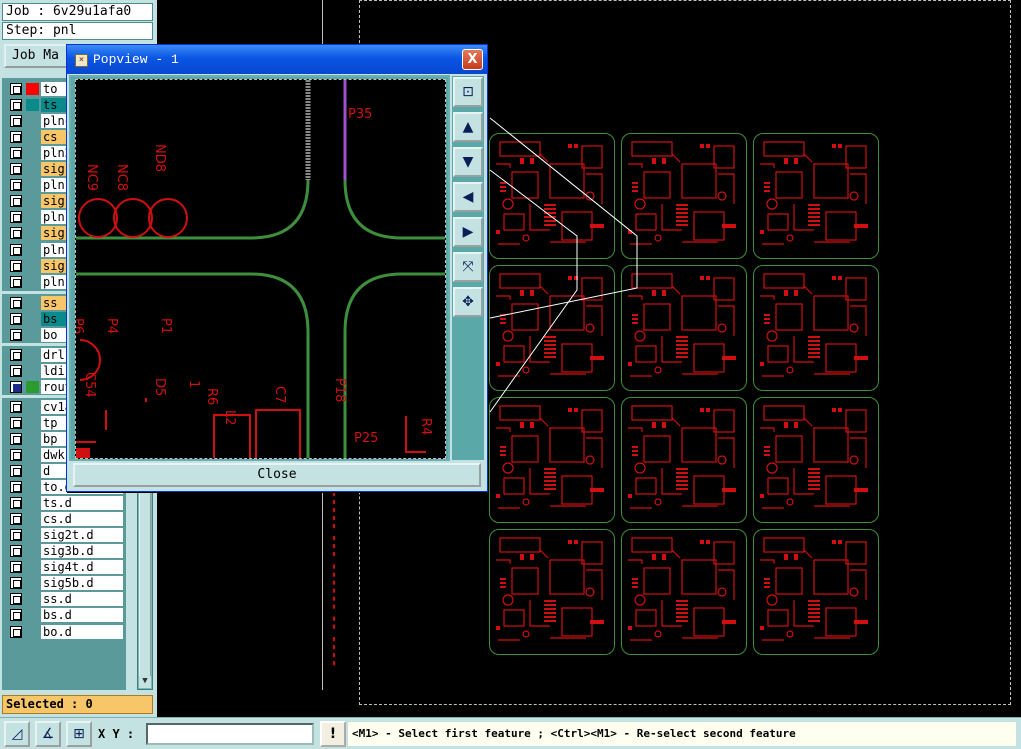  I want to click on popview-title: Popview - 1, so click(136, 59).